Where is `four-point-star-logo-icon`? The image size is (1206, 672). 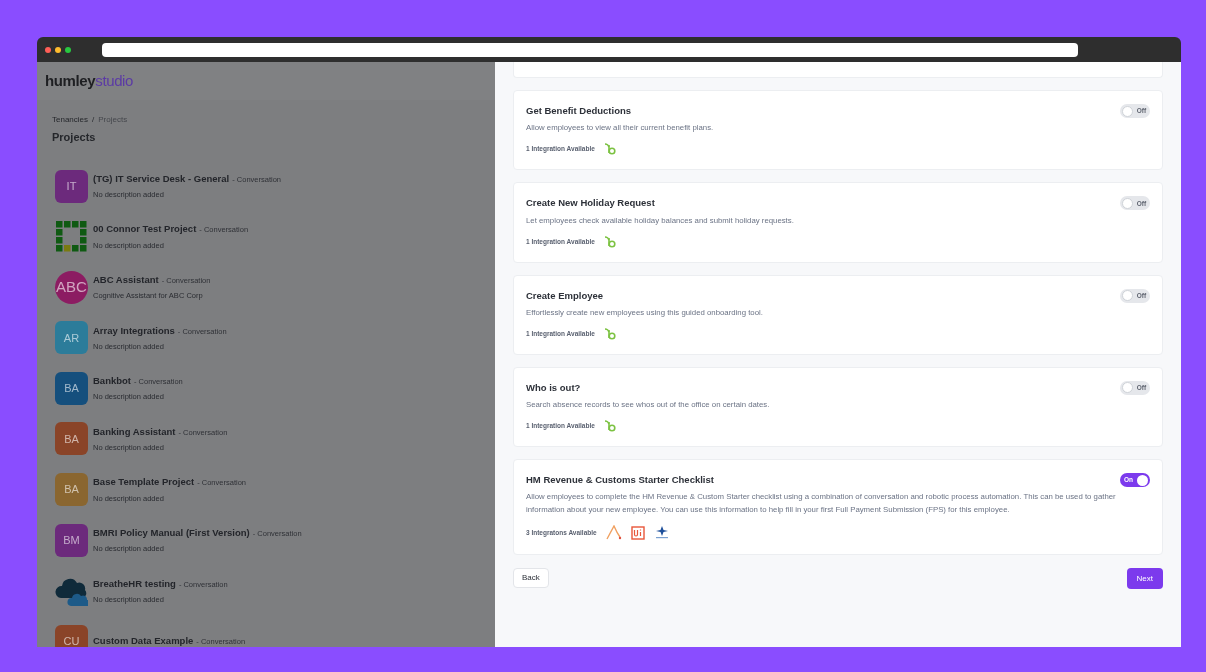
four-point-star-logo-icon is located at coordinates (661, 533).